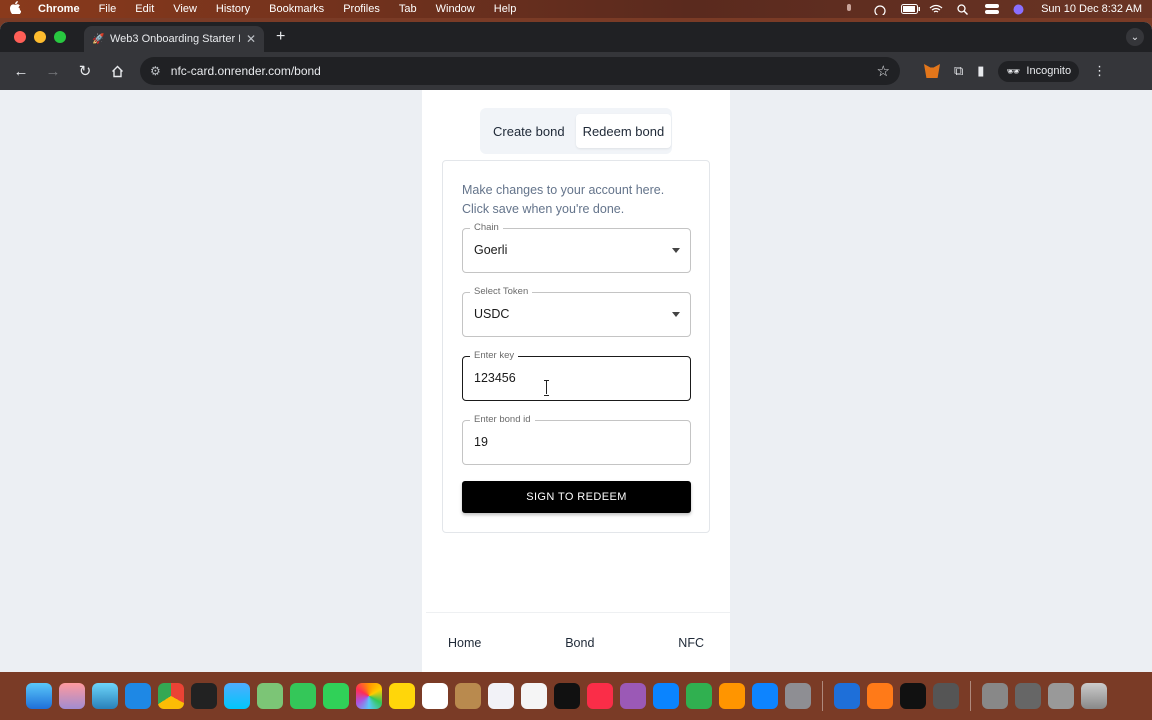 The height and width of the screenshot is (720, 1152). What do you see at coordinates (913, 696) in the screenshot?
I see `activity-monitor-icon` at bounding box center [913, 696].